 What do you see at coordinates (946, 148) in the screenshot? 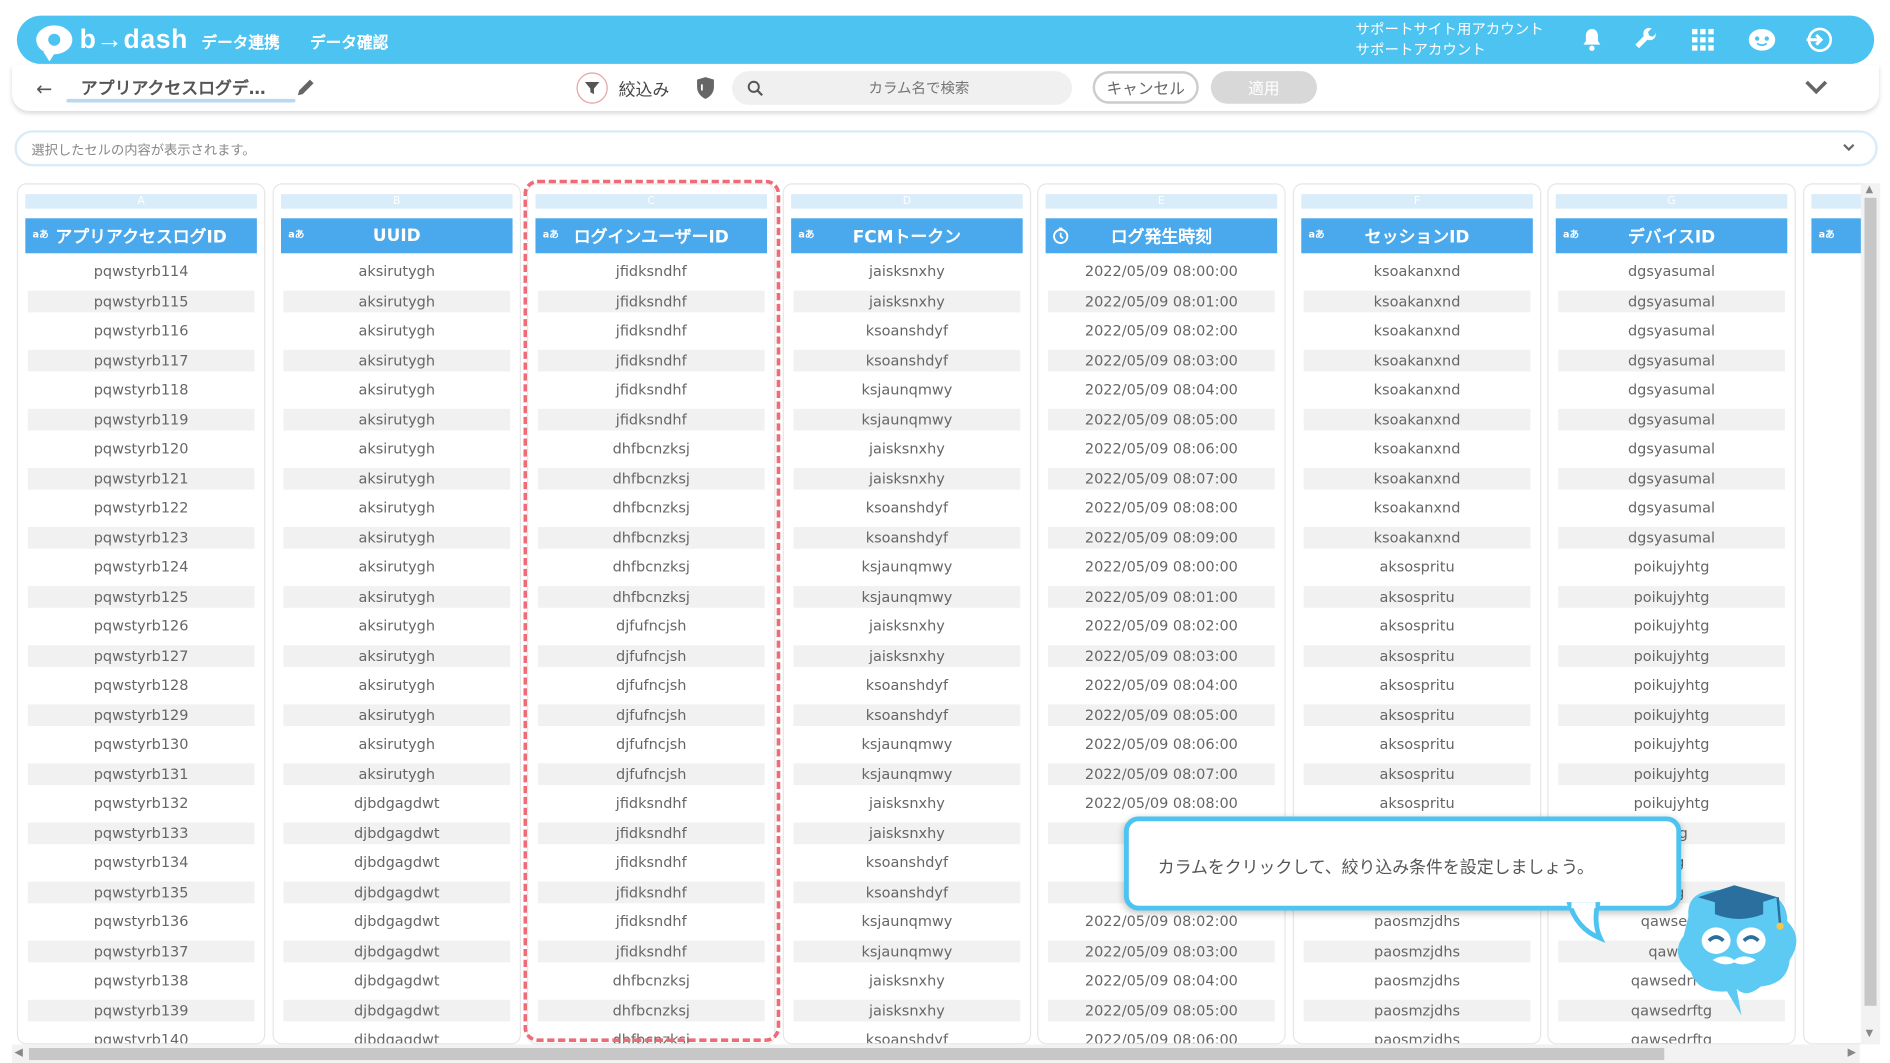
I see `selected-cell-display: 選択したセルの内容が表示されます。` at bounding box center [946, 148].